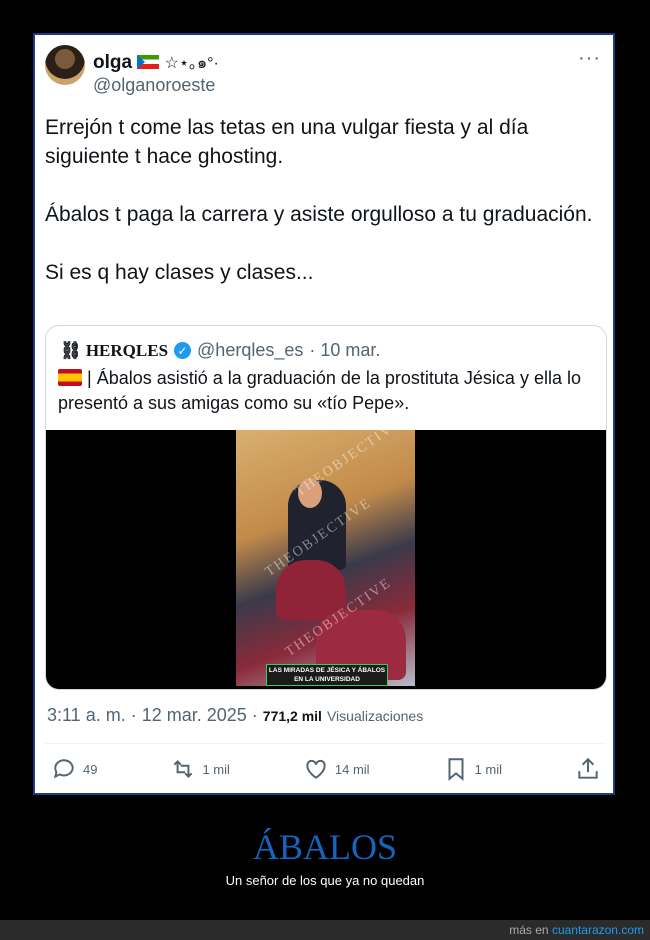  I want to click on footer-bar: más en cuantarazon.com, so click(325, 930).